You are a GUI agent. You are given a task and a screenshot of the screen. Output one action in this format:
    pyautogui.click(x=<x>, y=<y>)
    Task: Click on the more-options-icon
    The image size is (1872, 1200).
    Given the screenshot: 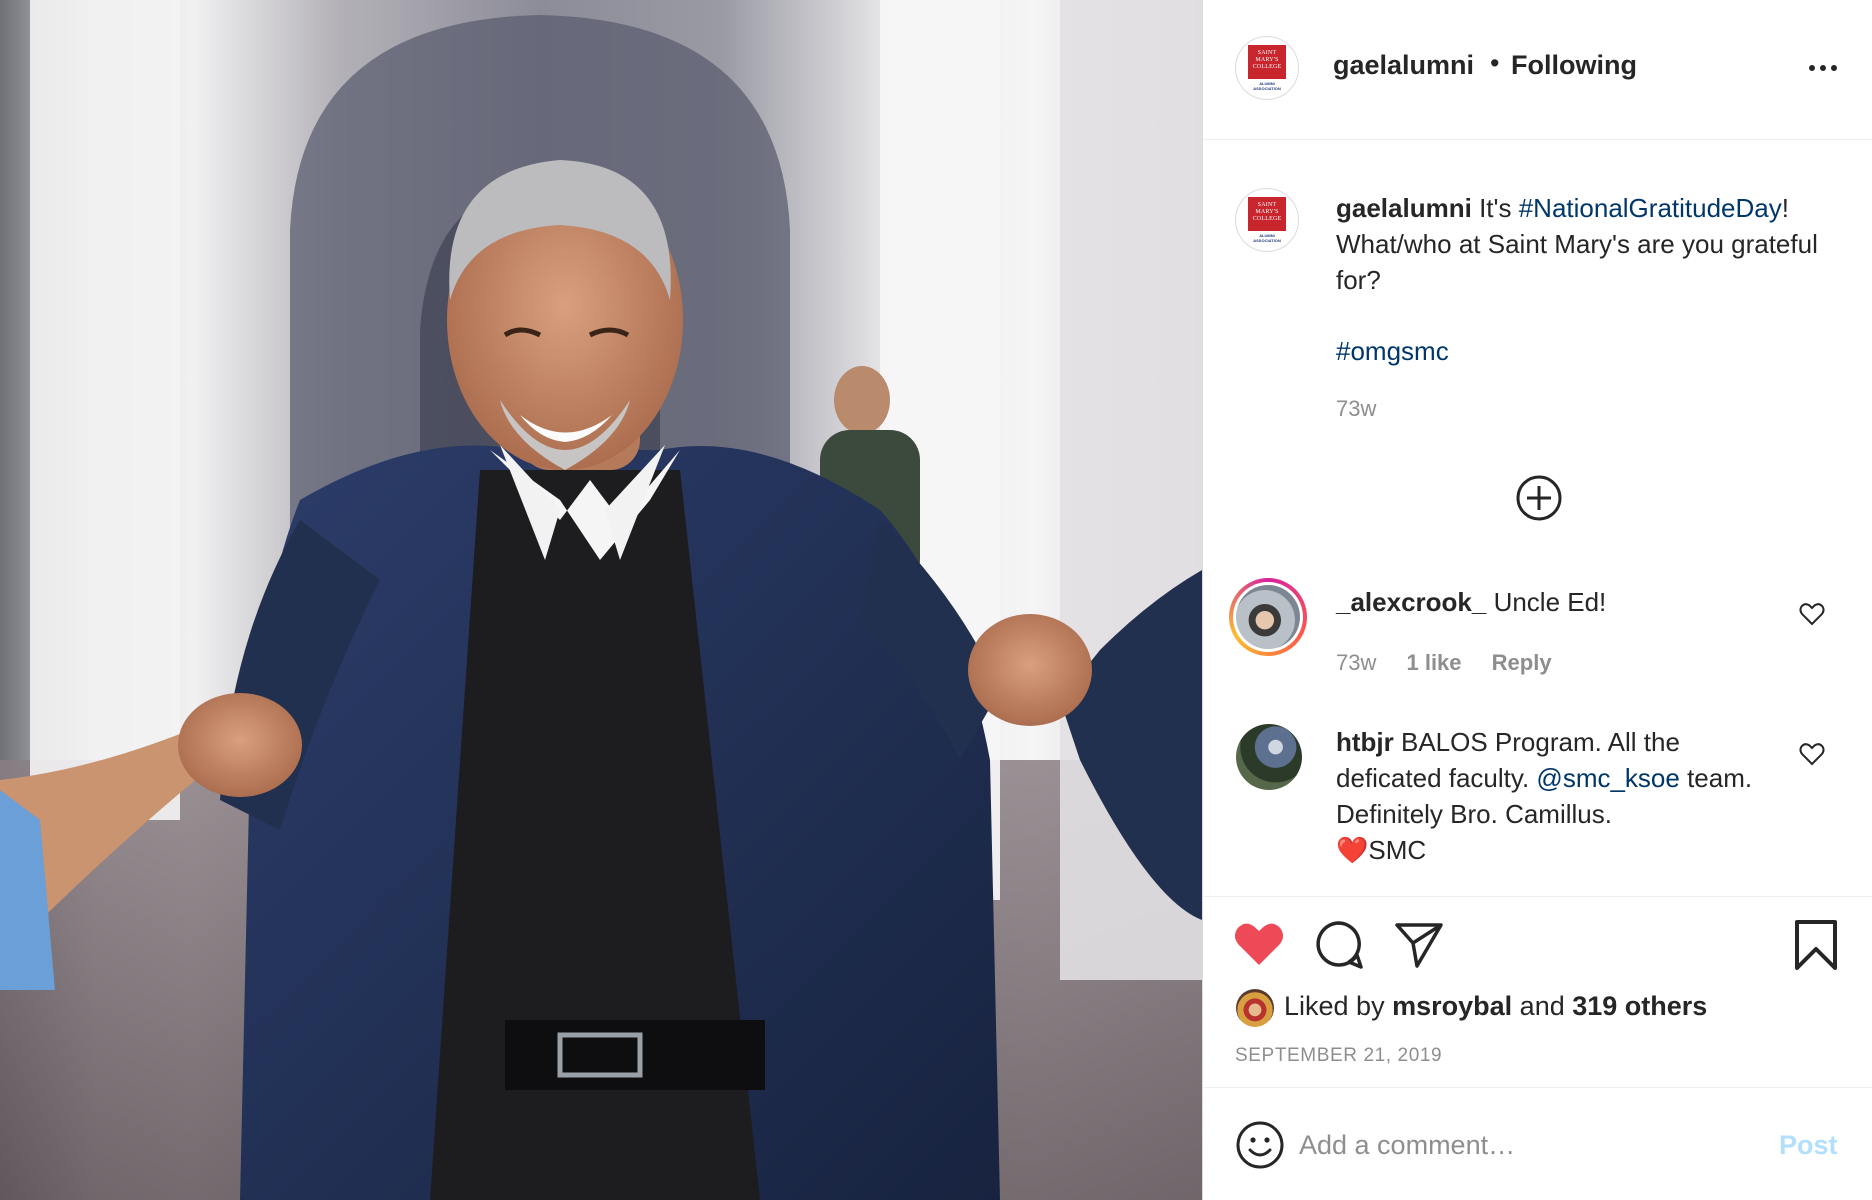 What is the action you would take?
    pyautogui.click(x=1823, y=67)
    